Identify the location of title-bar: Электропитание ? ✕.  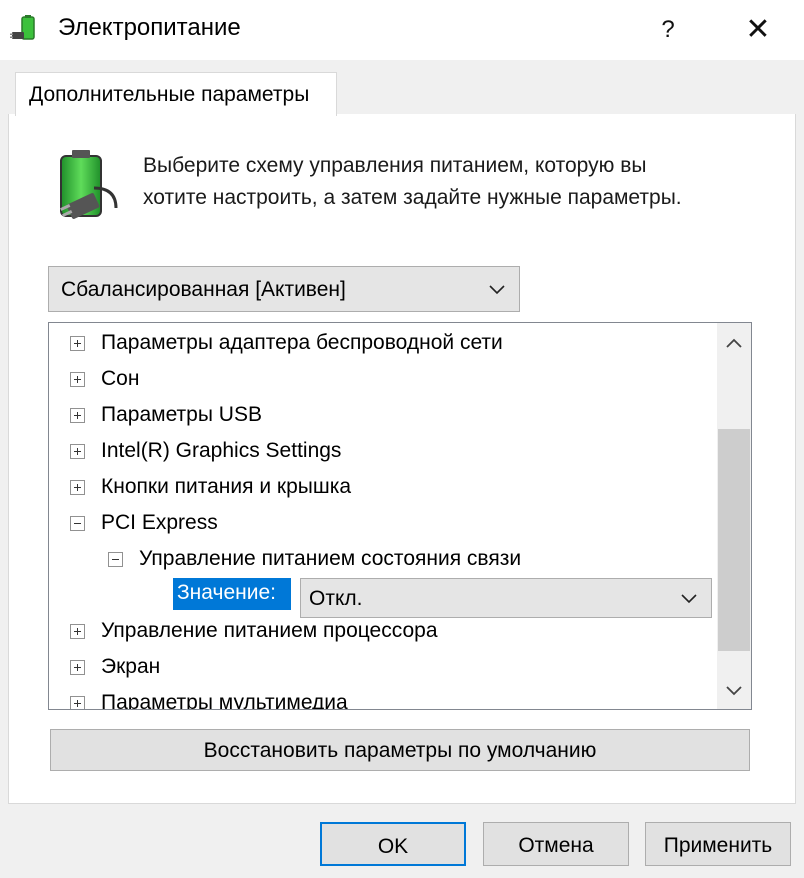
(402, 30).